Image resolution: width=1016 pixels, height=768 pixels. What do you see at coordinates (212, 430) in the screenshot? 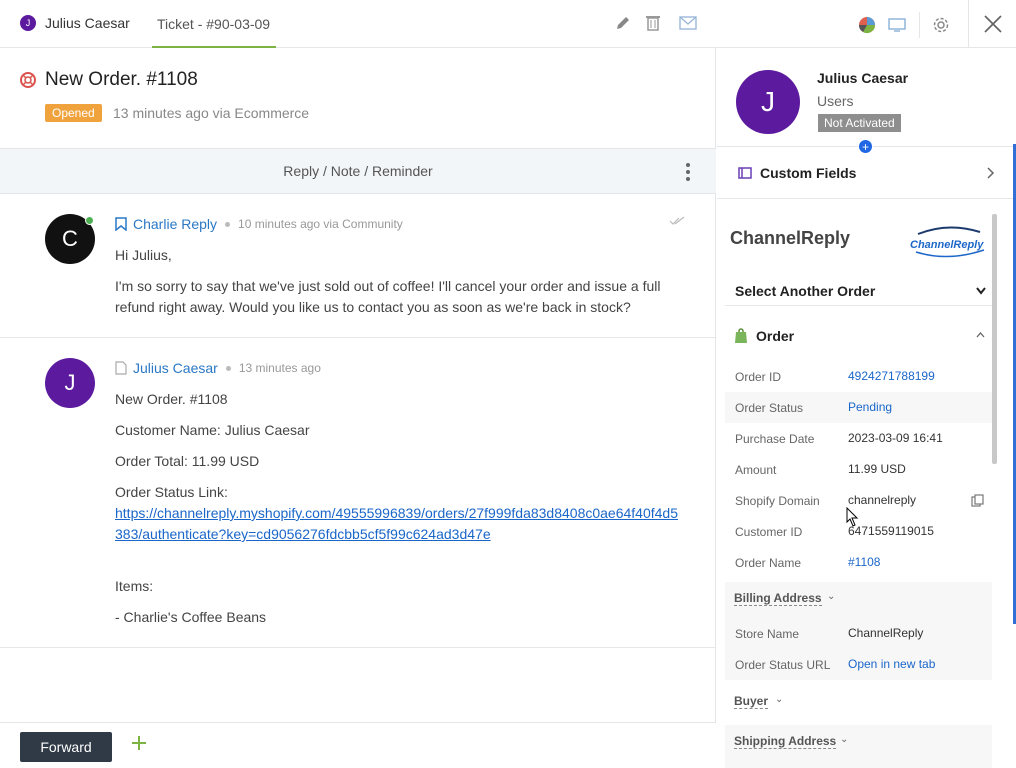
I see `message-line: Customer Name: Julius Caesar` at bounding box center [212, 430].